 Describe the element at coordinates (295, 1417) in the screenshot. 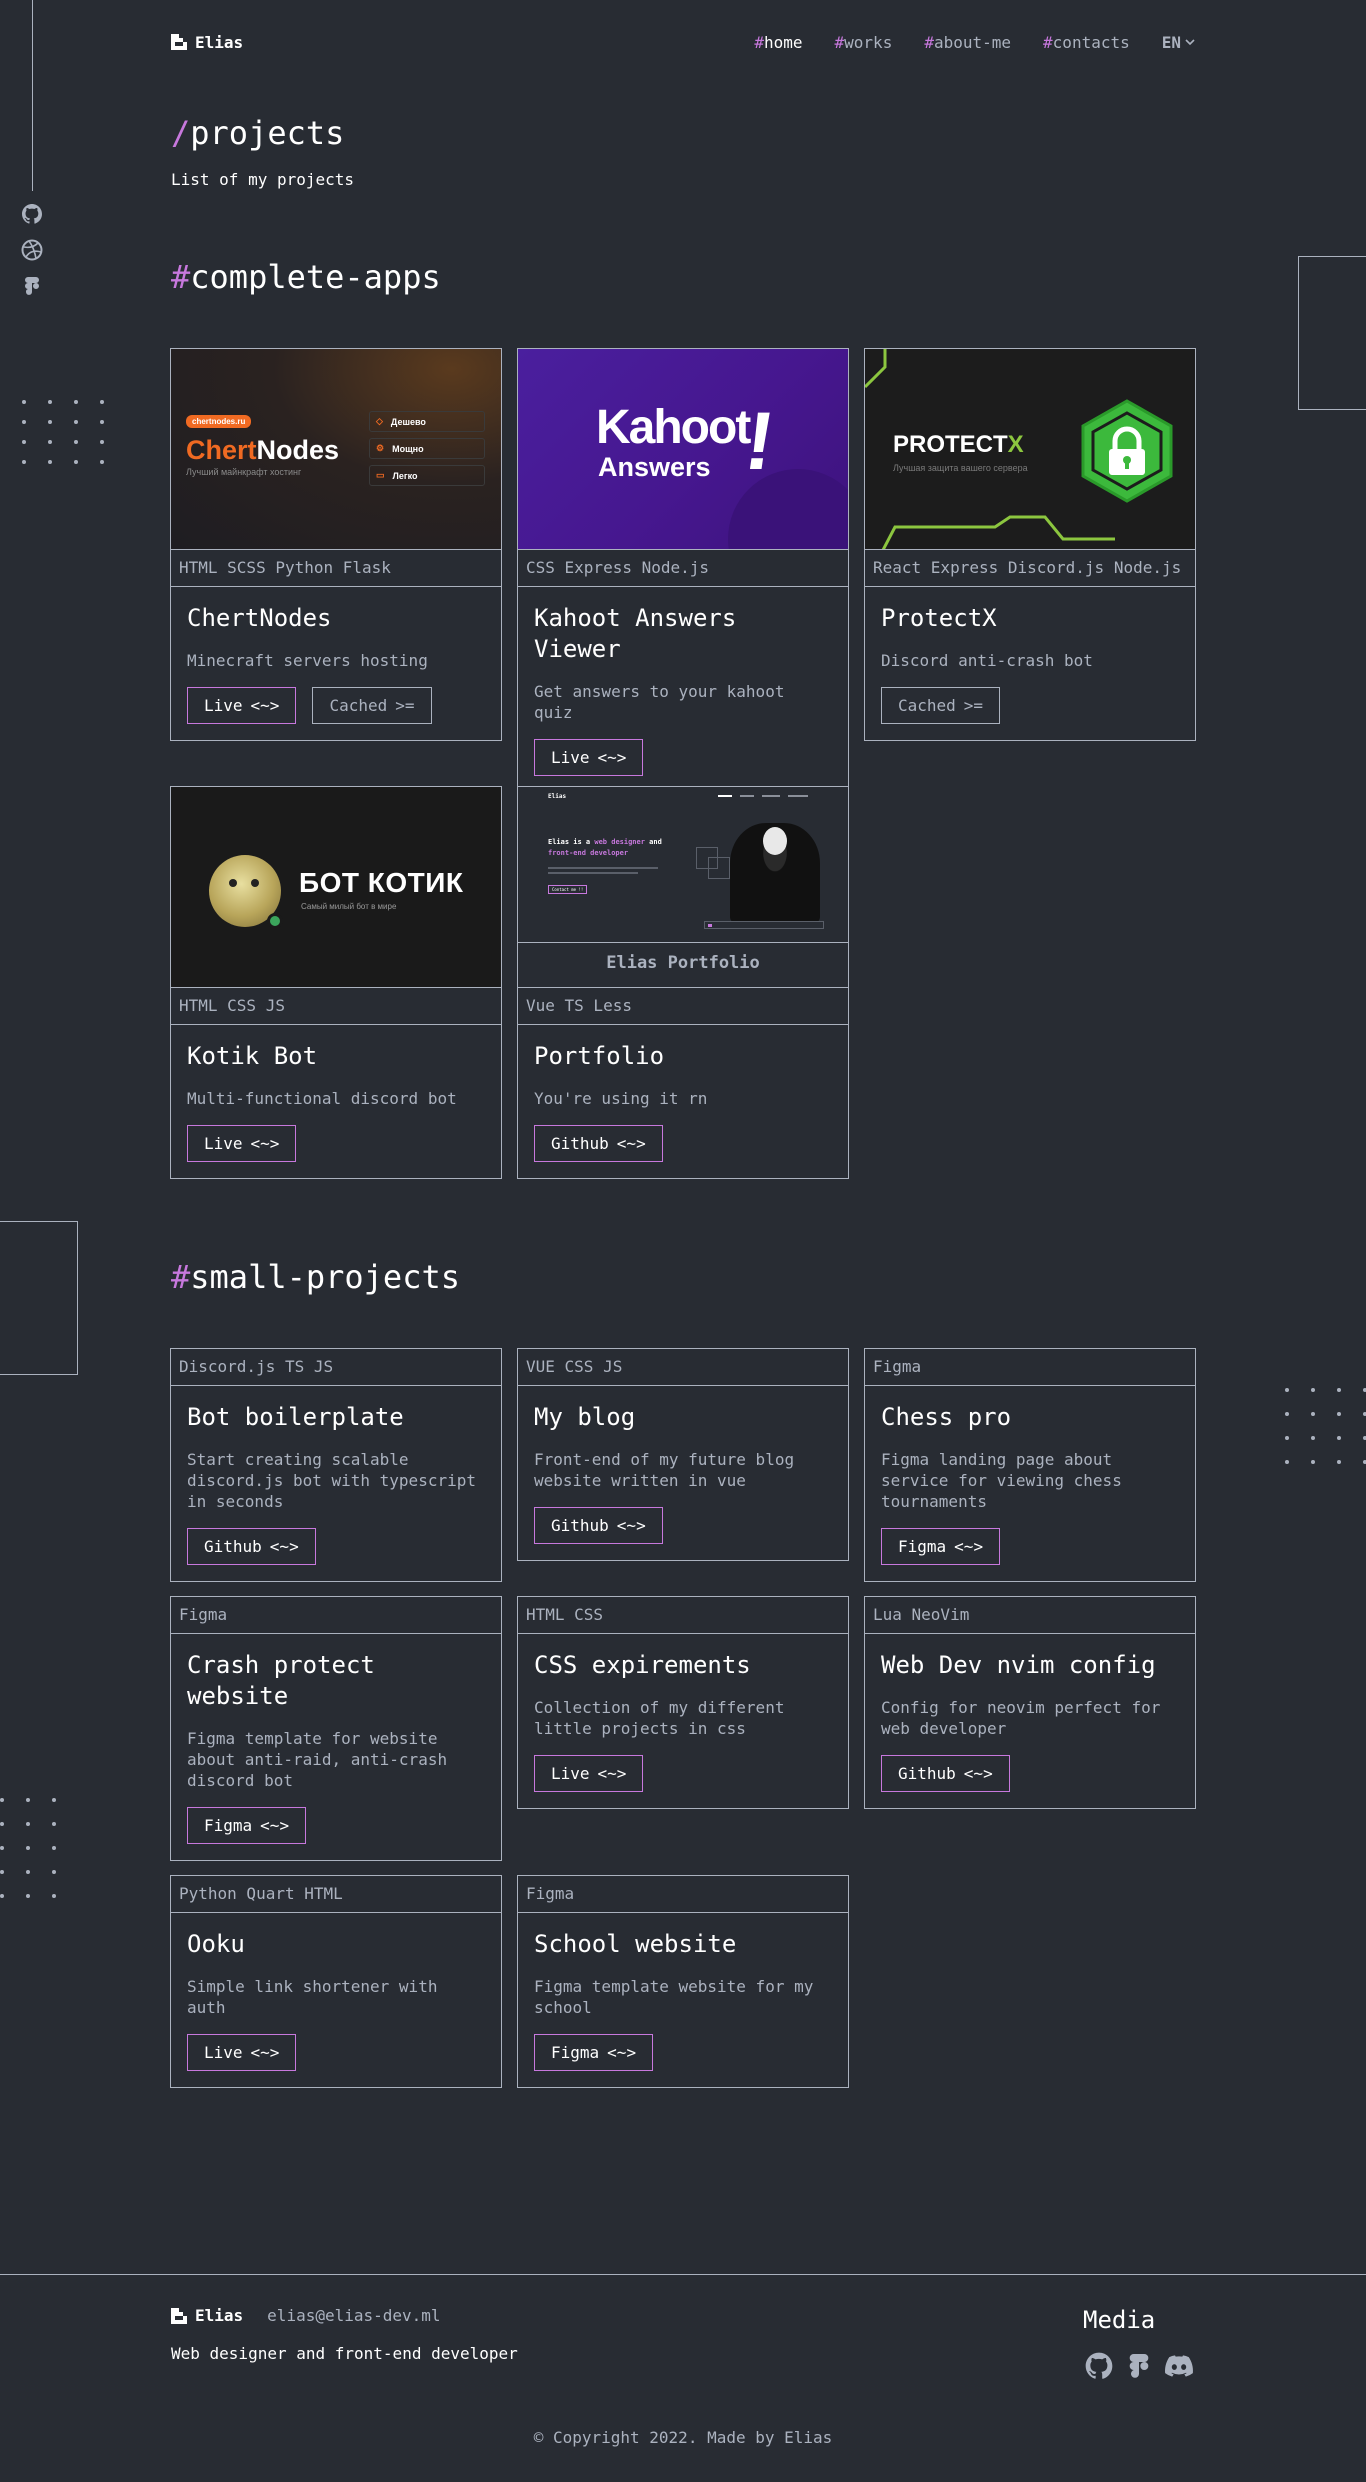

I see `project-name: Bot boilerplate` at that location.